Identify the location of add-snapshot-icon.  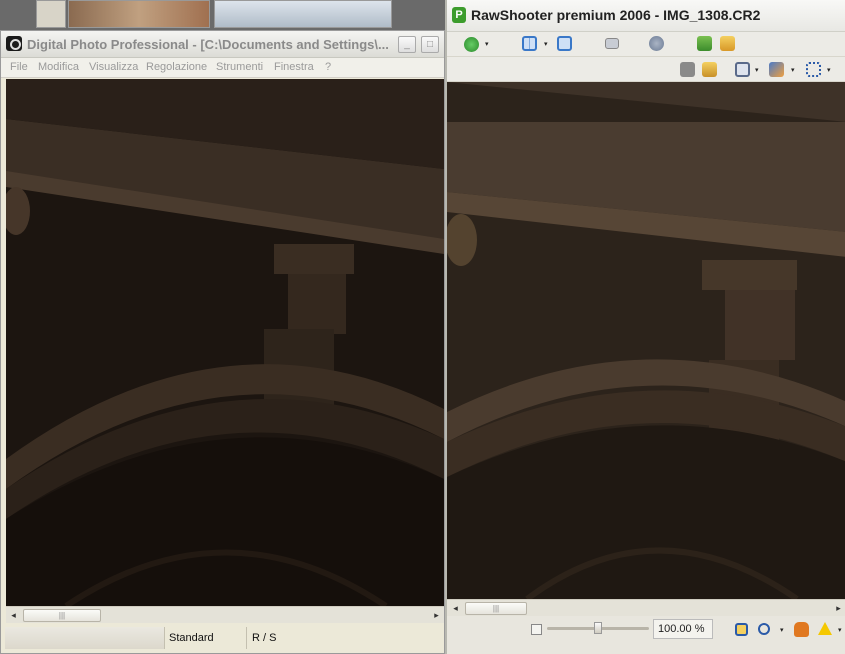
(709, 69).